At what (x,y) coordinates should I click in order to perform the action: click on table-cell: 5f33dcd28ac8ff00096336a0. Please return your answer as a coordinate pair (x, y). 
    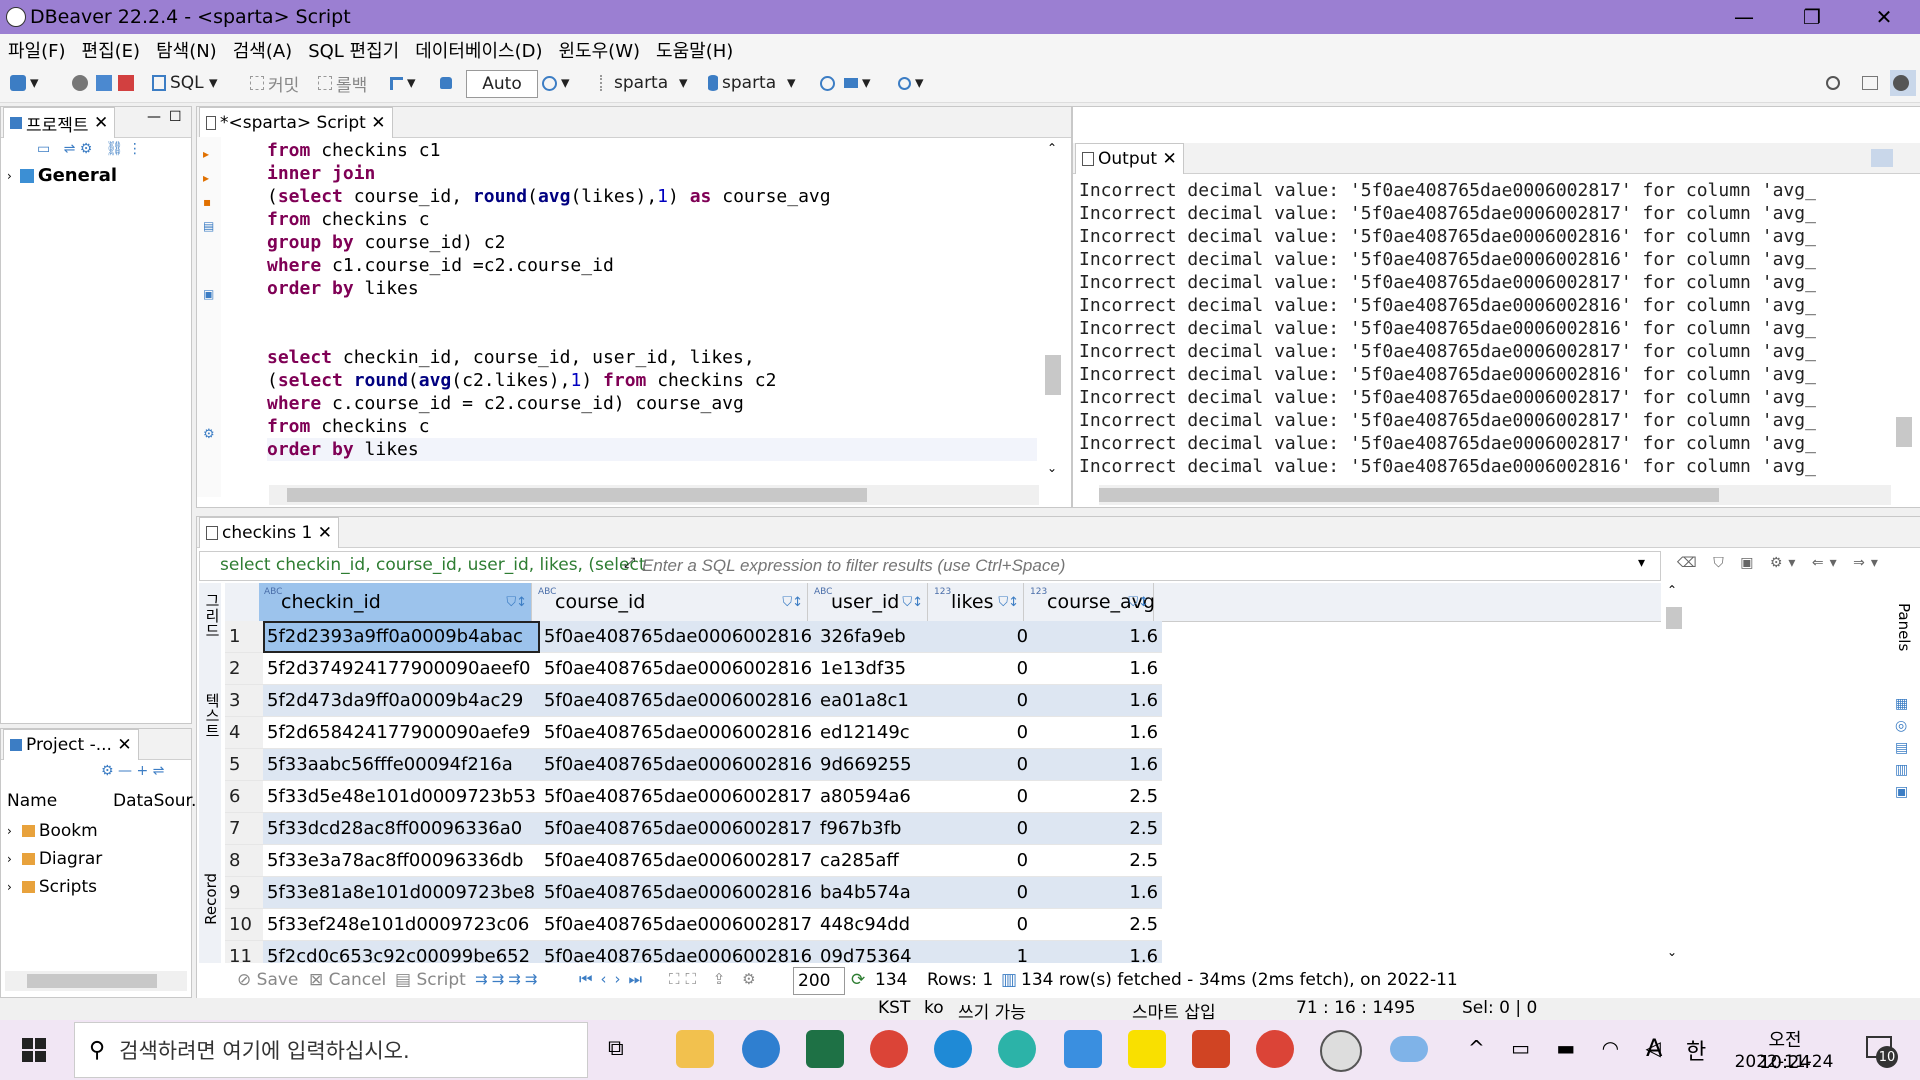
    Looking at the image, I should click on (401, 828).